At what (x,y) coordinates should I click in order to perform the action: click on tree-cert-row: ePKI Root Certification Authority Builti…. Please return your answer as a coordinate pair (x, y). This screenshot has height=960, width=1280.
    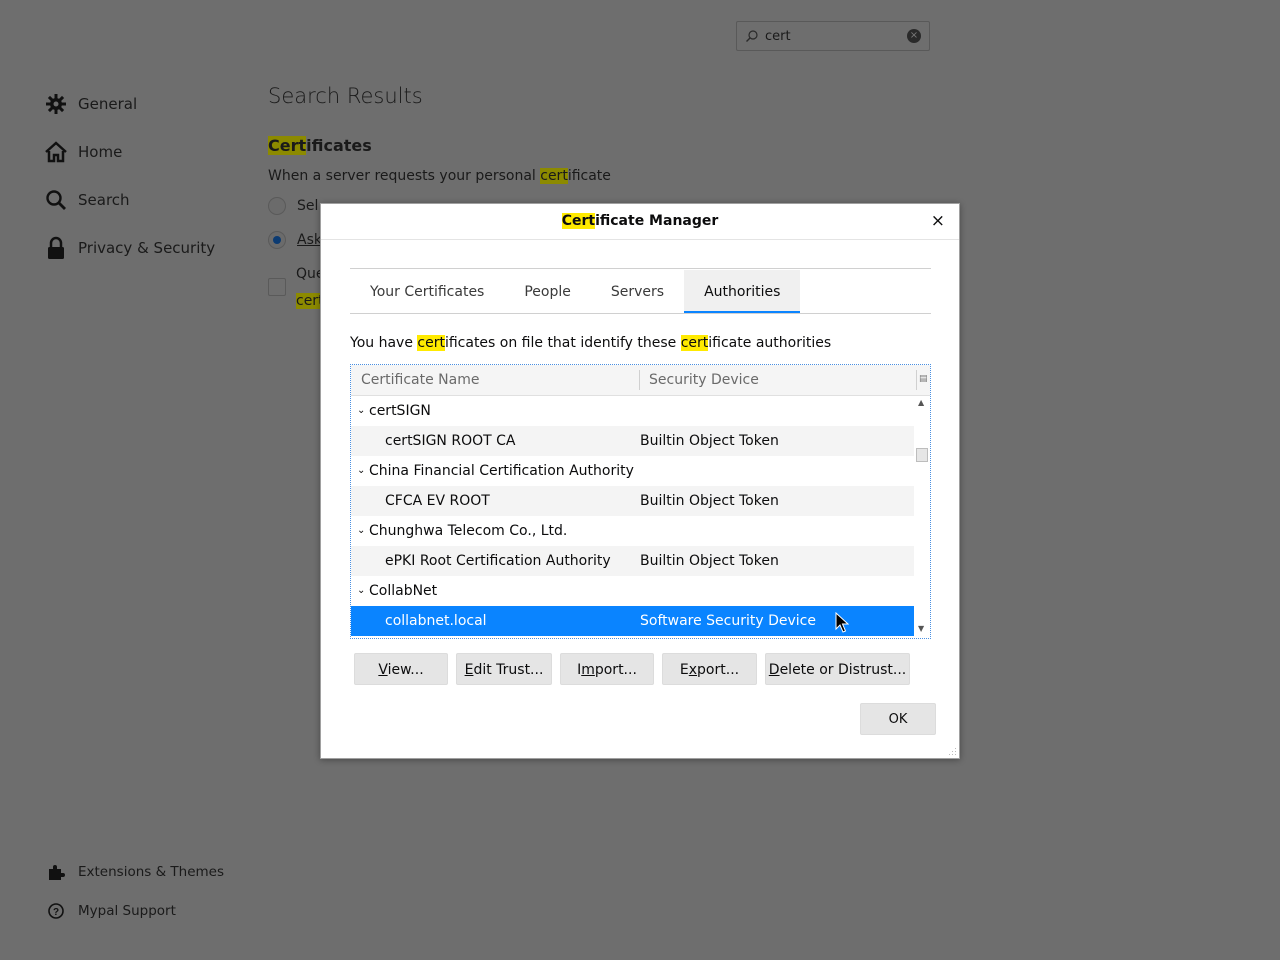
    Looking at the image, I should click on (632, 561).